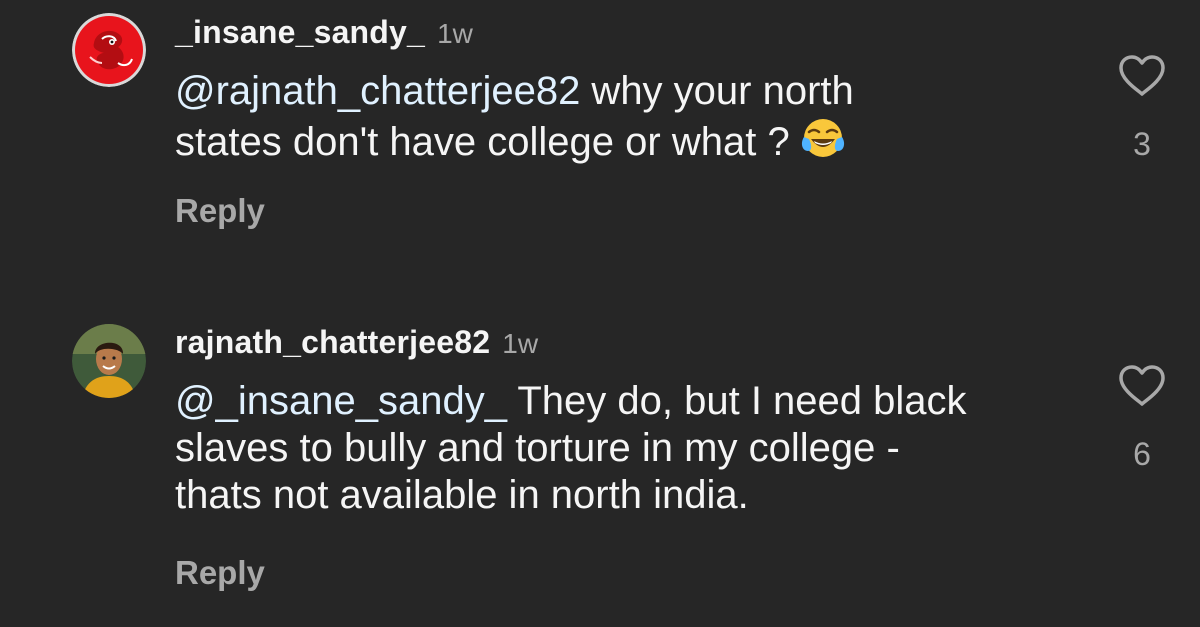  What do you see at coordinates (462, 495) in the screenshot?
I see `comment-text-line: thats not available in north india.` at bounding box center [462, 495].